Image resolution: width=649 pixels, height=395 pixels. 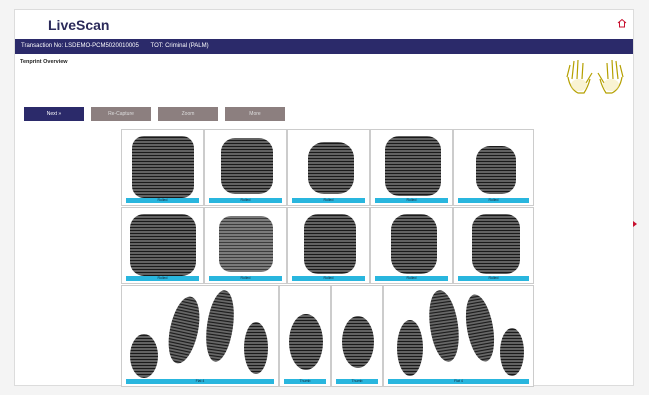 What do you see at coordinates (80, 46) in the screenshot?
I see `transaction-number: Transaction No: LSDEMO-PCM5020010005` at bounding box center [80, 46].